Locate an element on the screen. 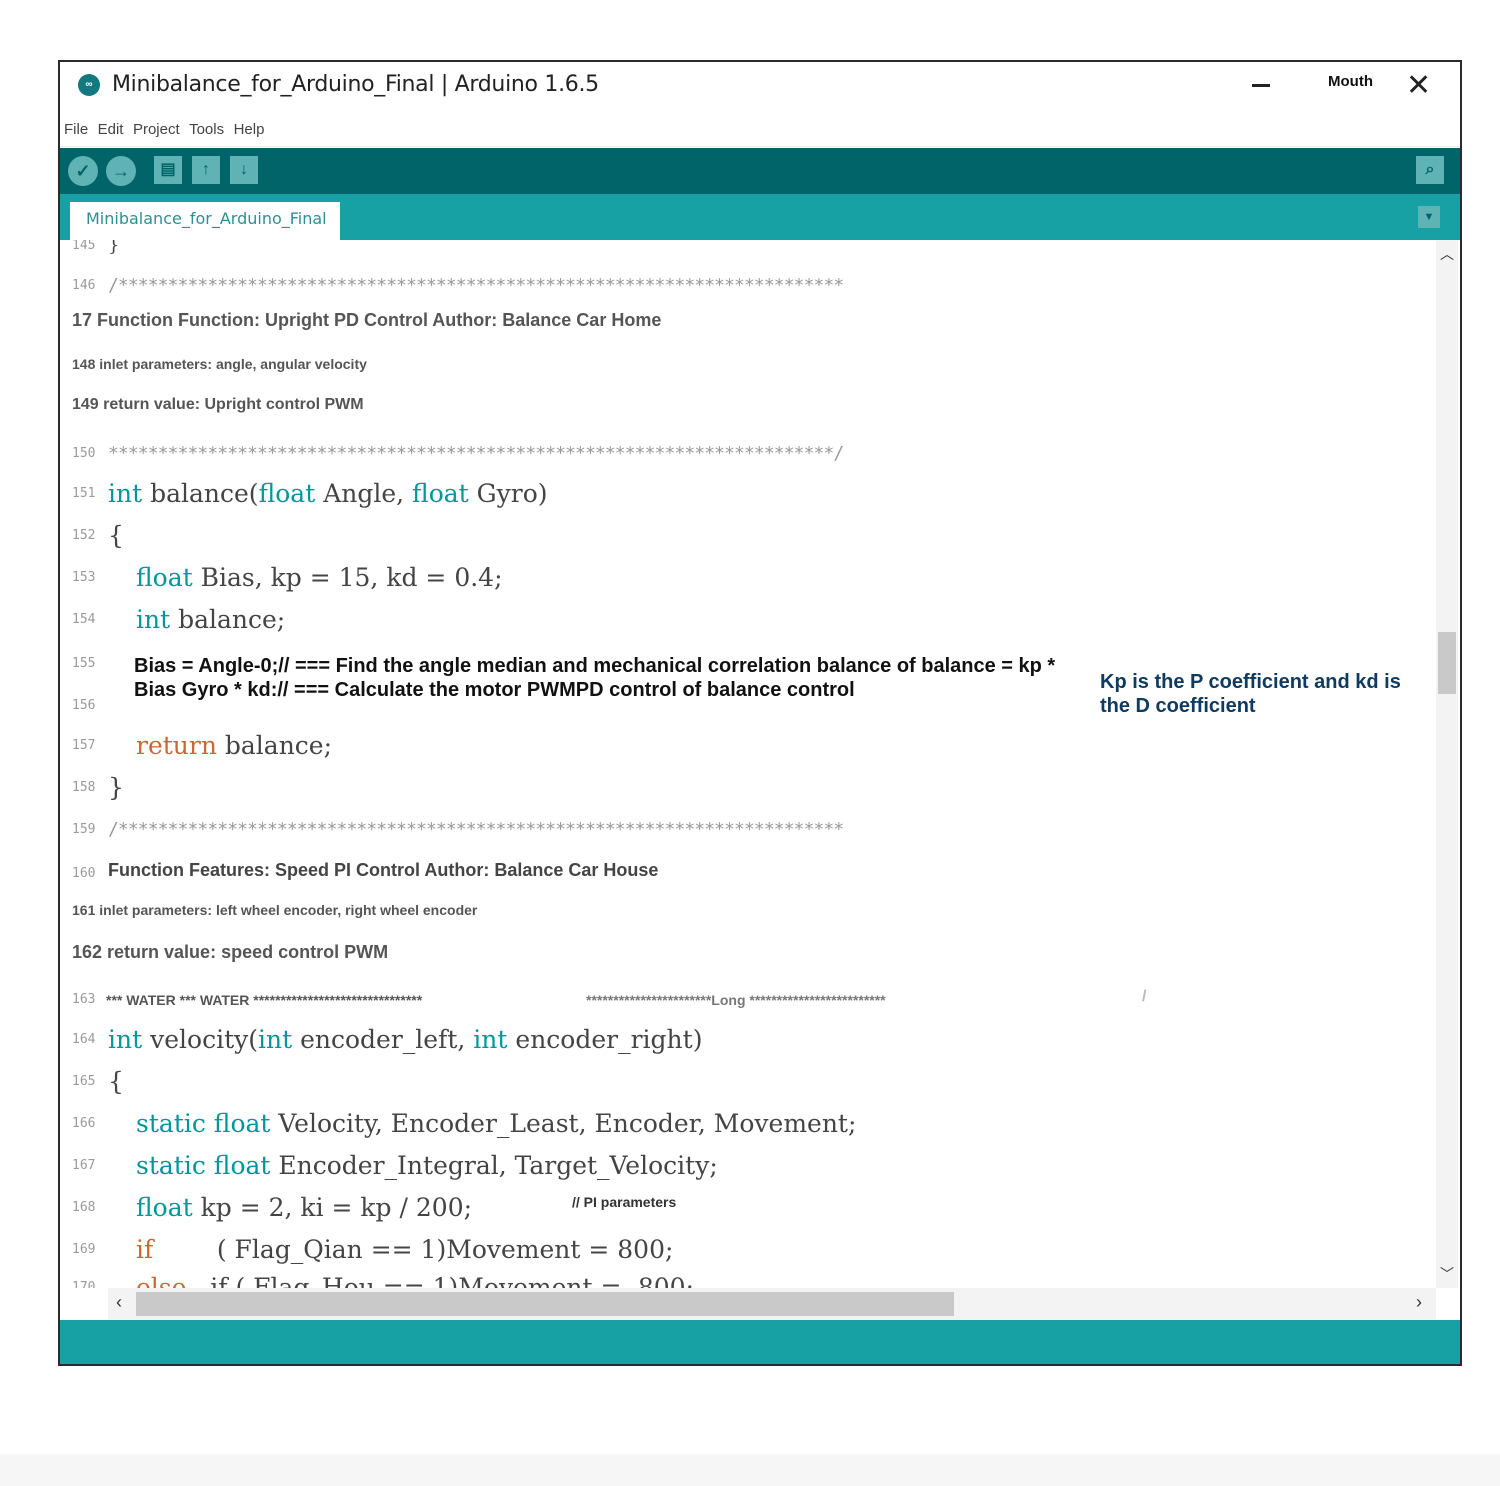 Image resolution: width=1500 pixels, height=1486 pixels. line-number: 157 is located at coordinates (84, 745).